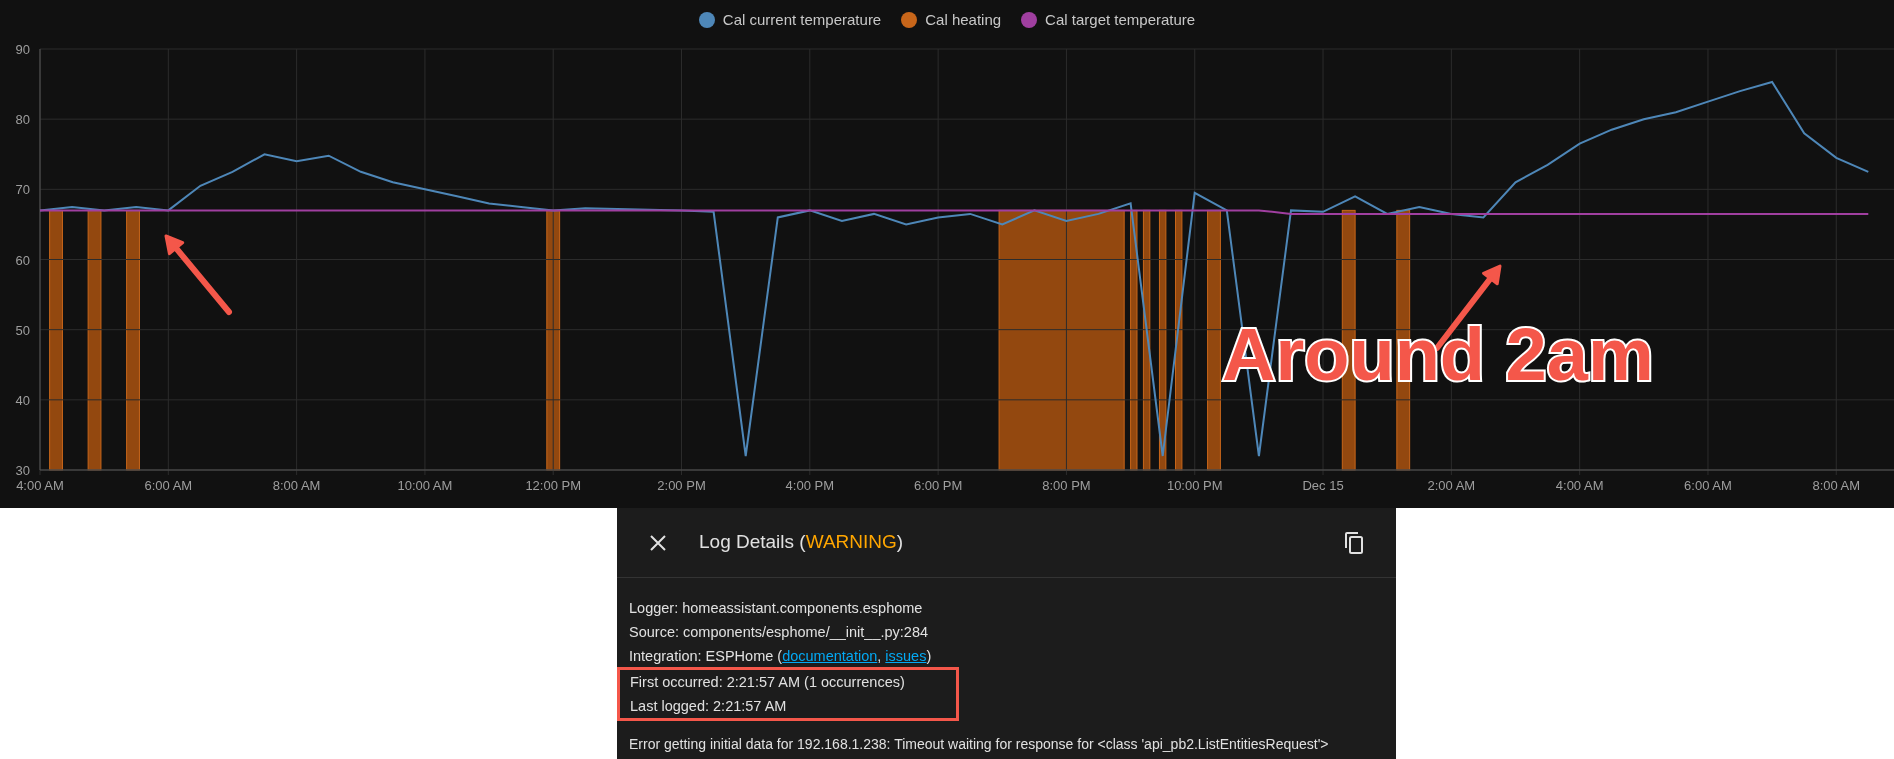 This screenshot has width=1894, height=759. What do you see at coordinates (1323, 485) in the screenshot?
I see `x-axis-label: Dec 15` at bounding box center [1323, 485].